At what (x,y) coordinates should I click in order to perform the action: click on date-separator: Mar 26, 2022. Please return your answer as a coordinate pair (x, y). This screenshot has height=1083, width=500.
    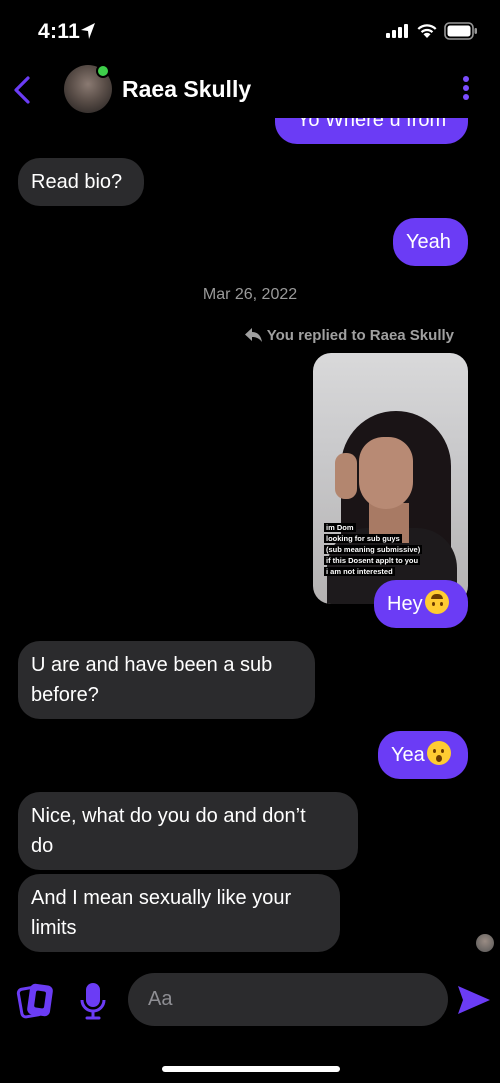
    Looking at the image, I should click on (250, 294).